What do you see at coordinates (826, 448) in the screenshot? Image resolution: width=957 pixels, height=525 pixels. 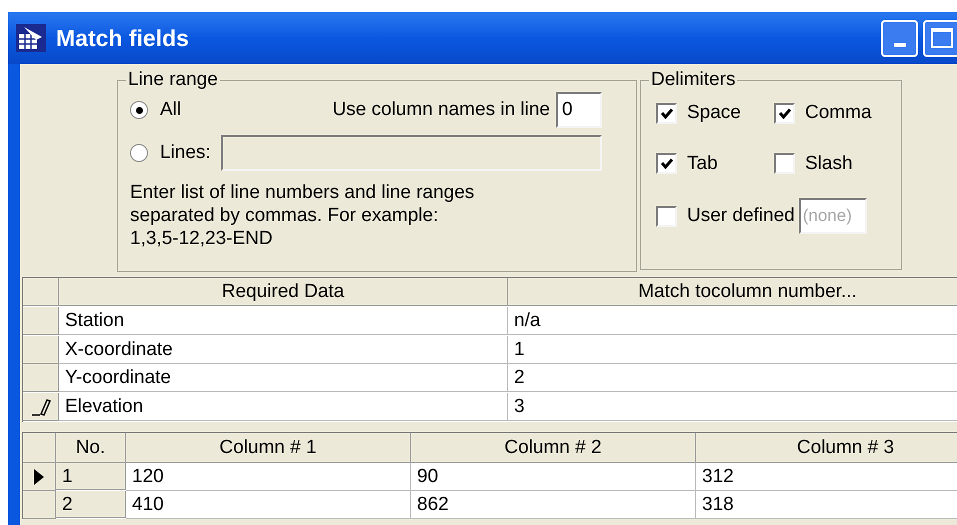 I see `column-header: Column # 3` at bounding box center [826, 448].